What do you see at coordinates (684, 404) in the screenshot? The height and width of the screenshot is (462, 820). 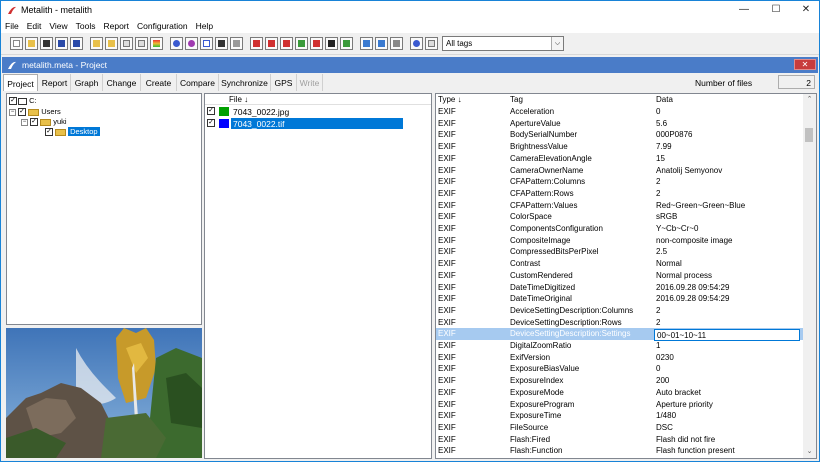 I see `data-cell: Aperture priority` at bounding box center [684, 404].